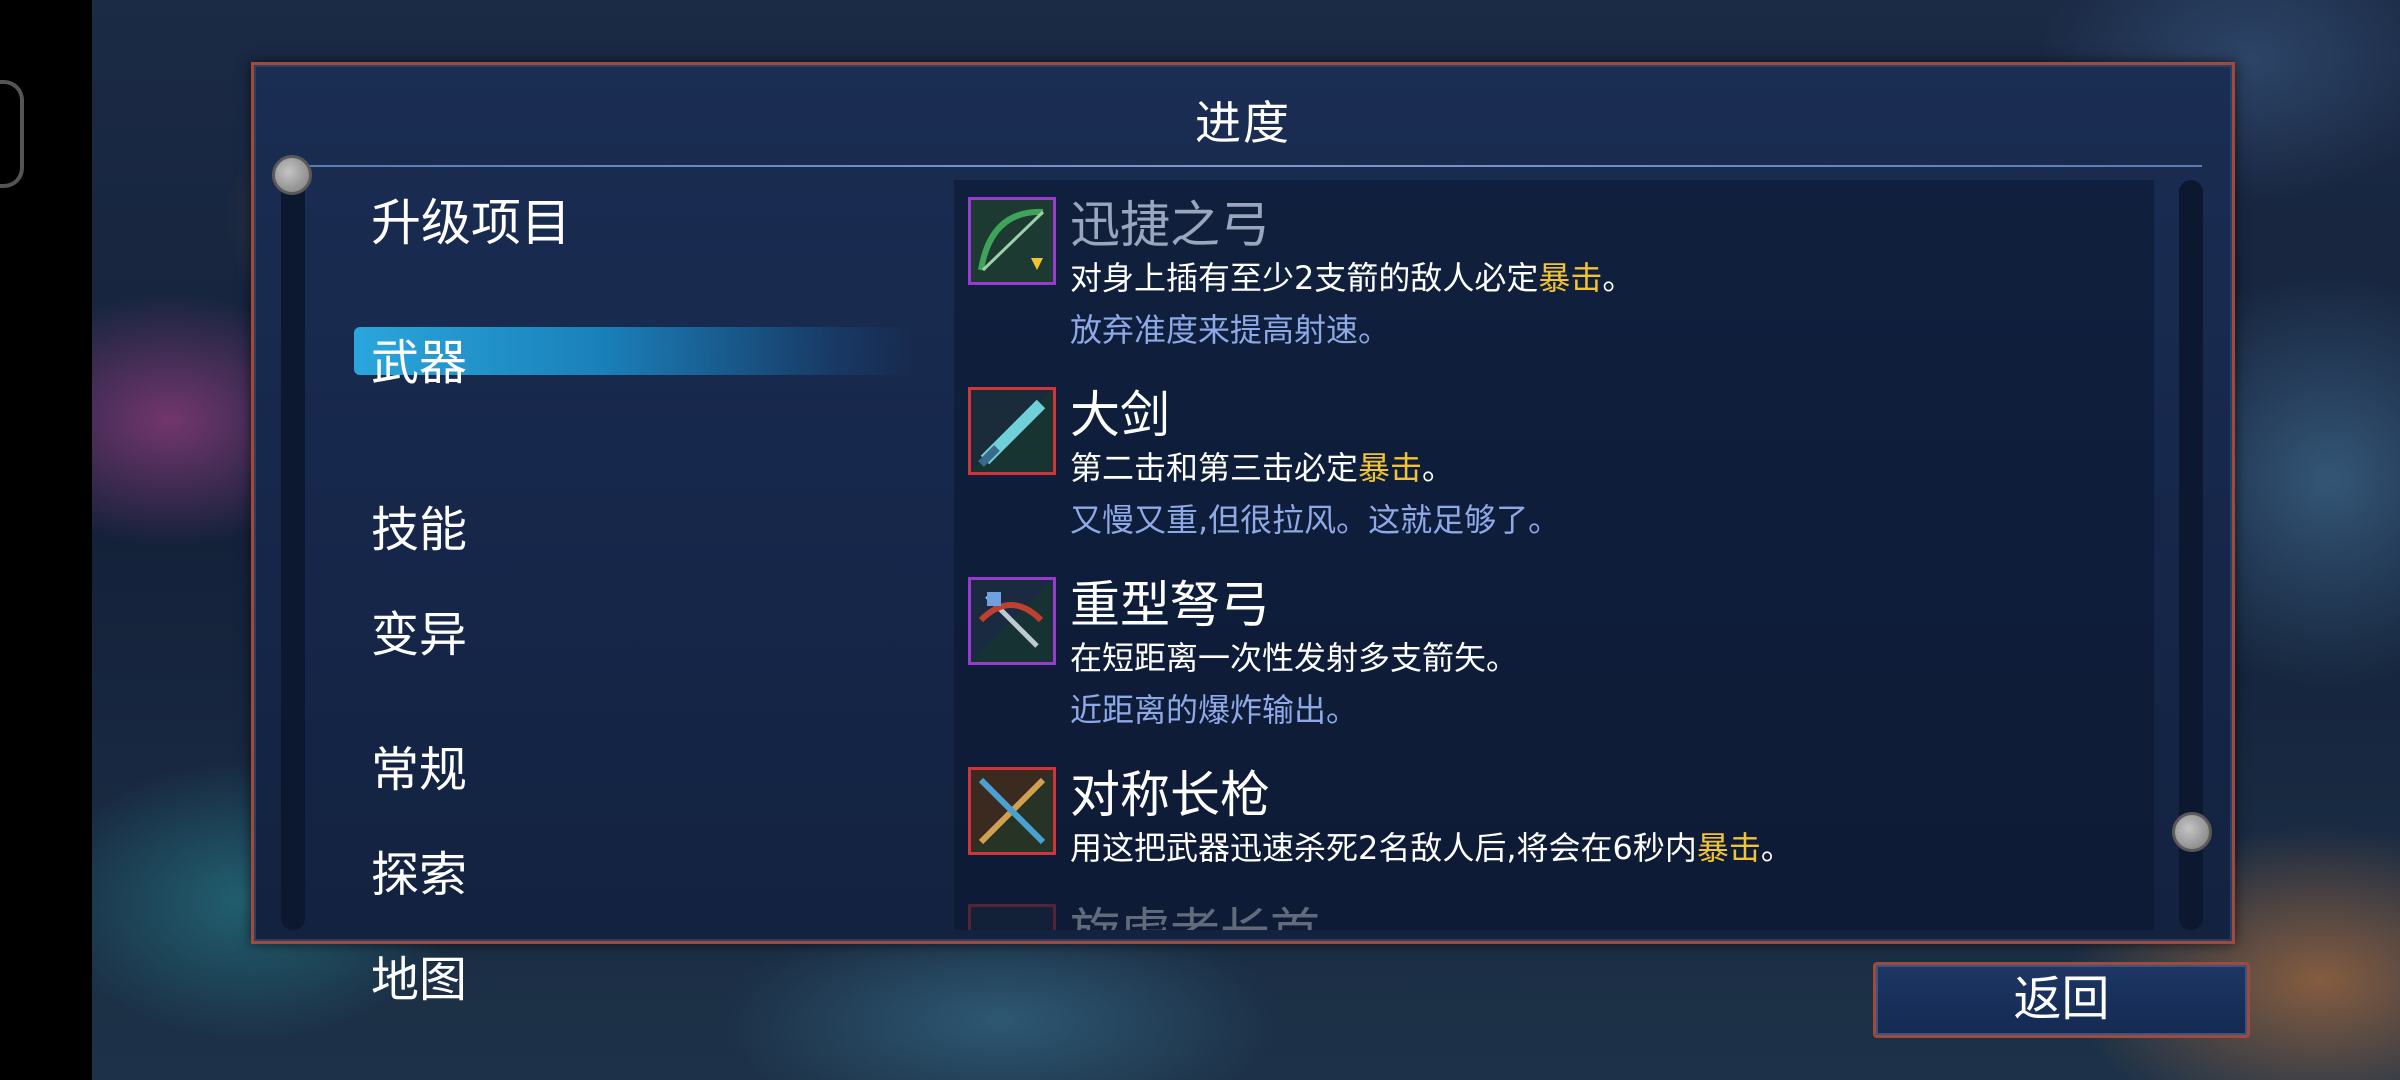 The image size is (2400, 1080). Describe the element at coordinates (12, 134) in the screenshot. I see `hexagon-icon` at that location.